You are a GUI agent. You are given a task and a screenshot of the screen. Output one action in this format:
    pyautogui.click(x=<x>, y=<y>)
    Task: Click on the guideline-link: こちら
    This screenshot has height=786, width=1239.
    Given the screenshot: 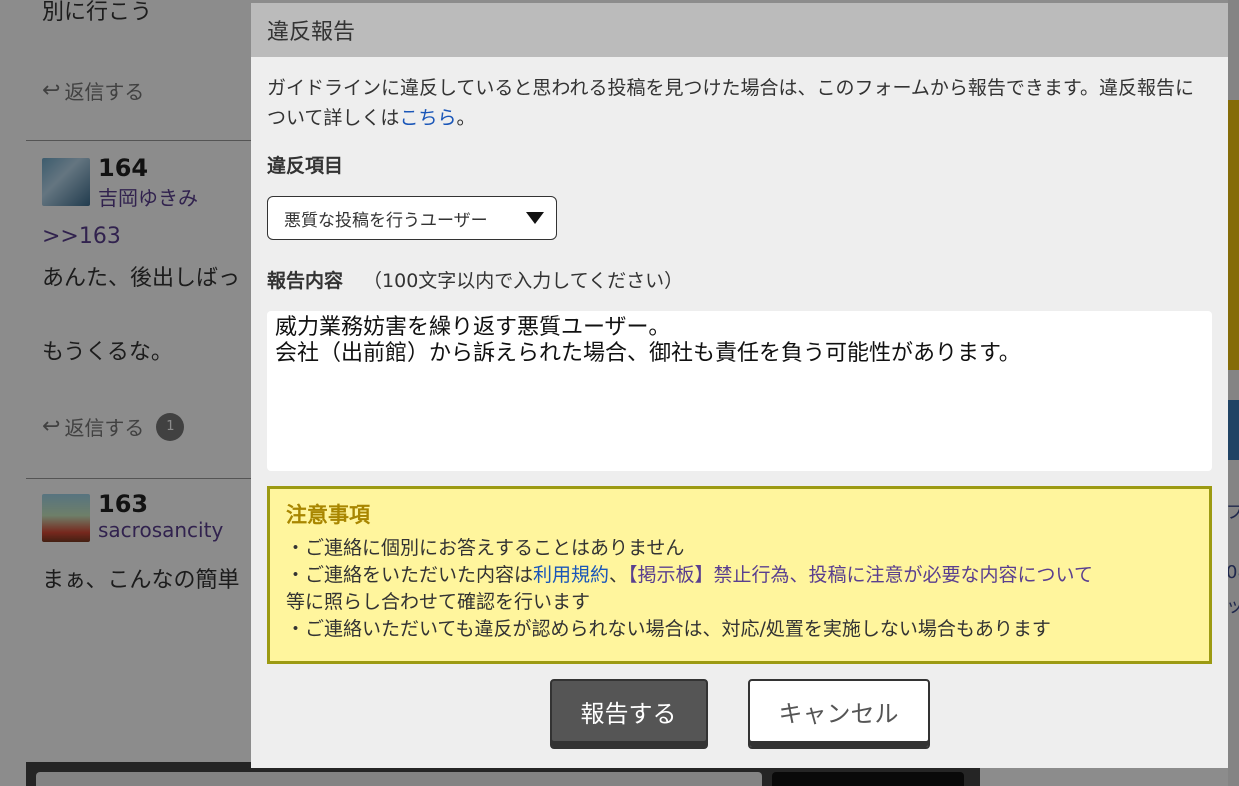 What is the action you would take?
    pyautogui.click(x=427, y=118)
    